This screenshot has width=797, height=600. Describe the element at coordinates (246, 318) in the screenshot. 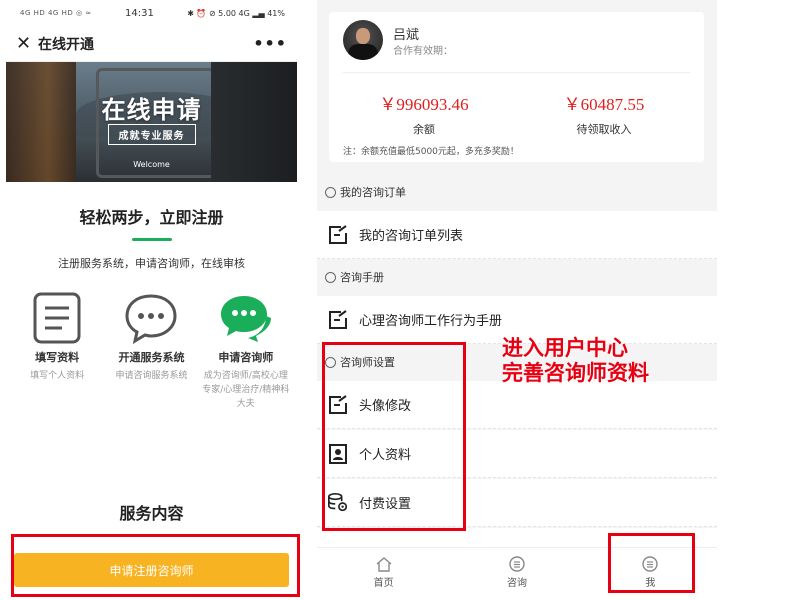

I see `wechat-icon` at that location.